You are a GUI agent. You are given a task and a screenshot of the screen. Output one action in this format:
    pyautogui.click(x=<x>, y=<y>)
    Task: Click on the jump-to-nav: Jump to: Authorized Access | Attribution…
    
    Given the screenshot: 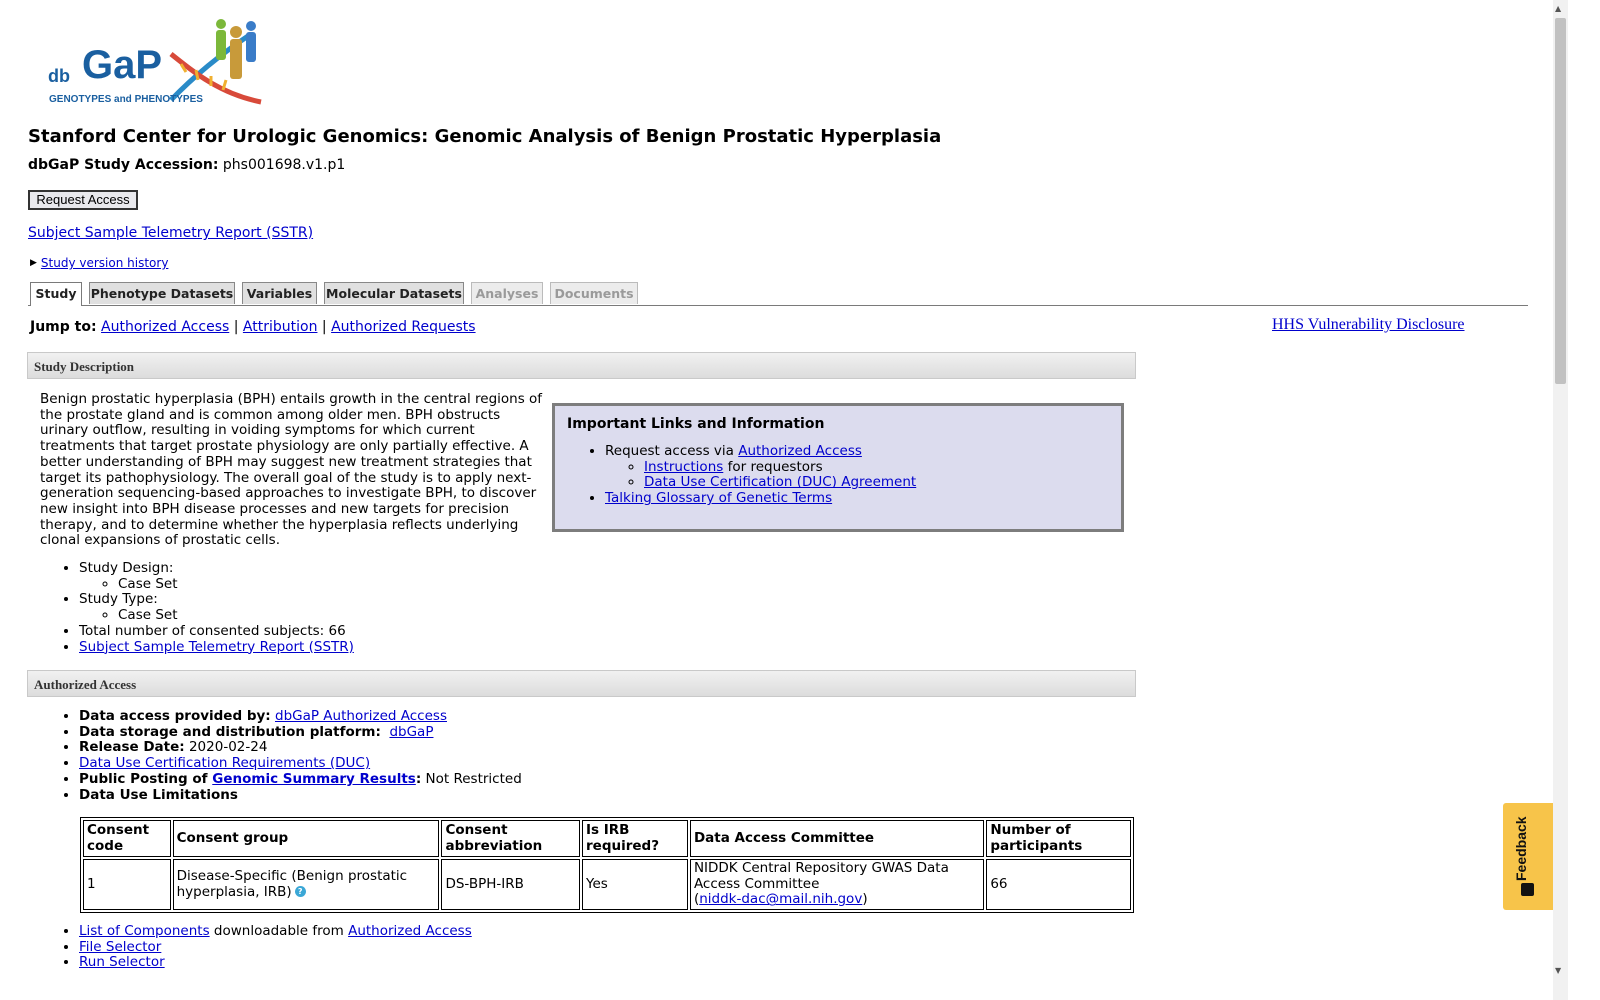 What is the action you would take?
    pyautogui.click(x=253, y=327)
    